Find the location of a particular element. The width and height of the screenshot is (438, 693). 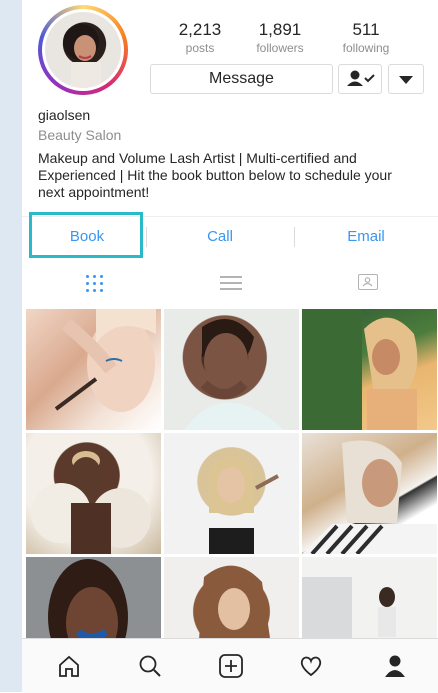

following-count: 511 is located at coordinates (366, 29).